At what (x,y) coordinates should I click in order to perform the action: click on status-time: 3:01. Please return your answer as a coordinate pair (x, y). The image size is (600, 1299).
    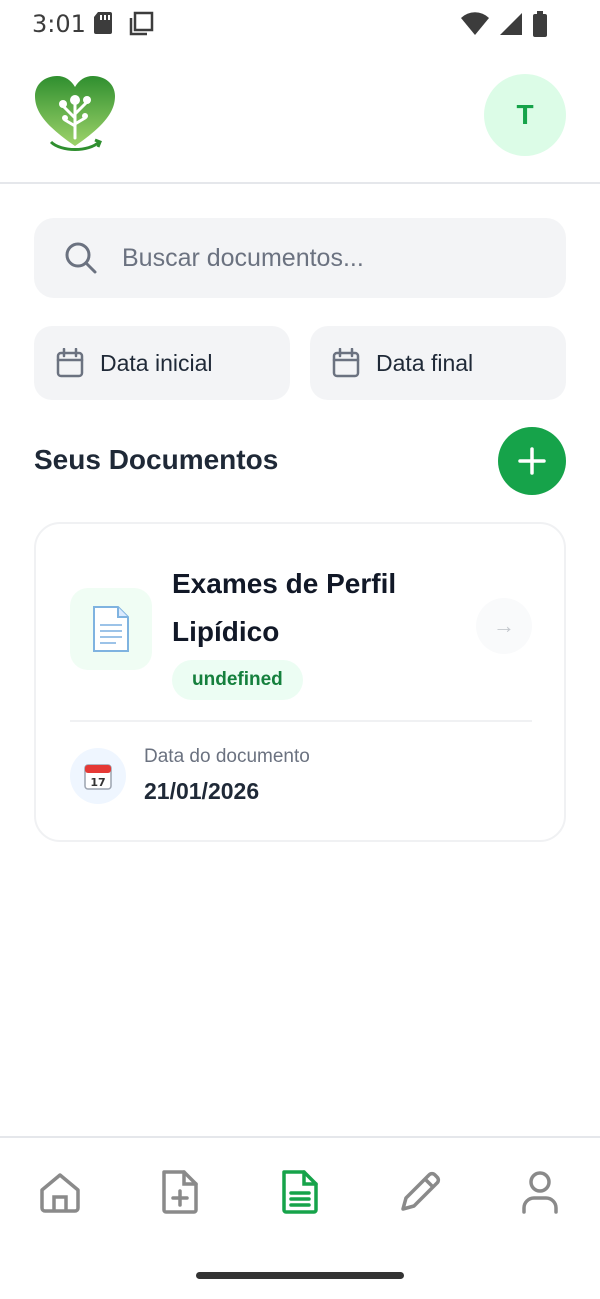
    Looking at the image, I should click on (59, 24).